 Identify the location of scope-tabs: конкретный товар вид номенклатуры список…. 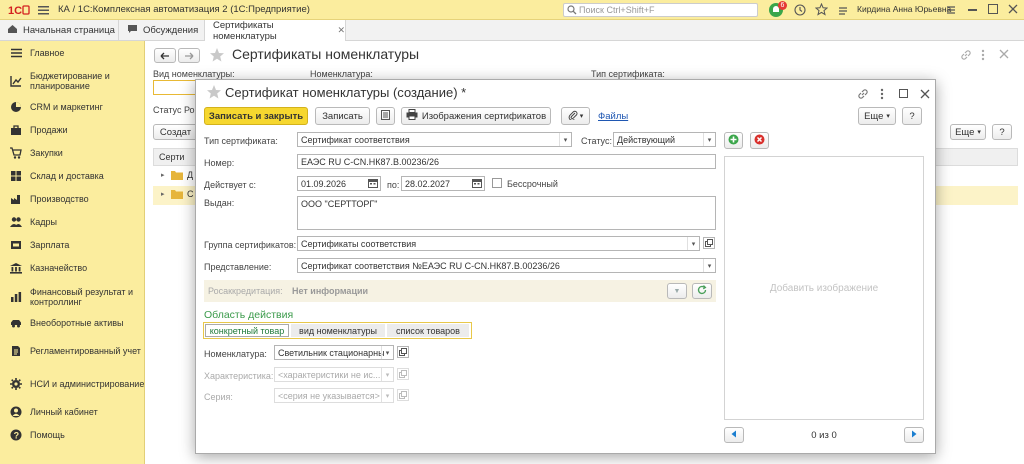
(337, 330).